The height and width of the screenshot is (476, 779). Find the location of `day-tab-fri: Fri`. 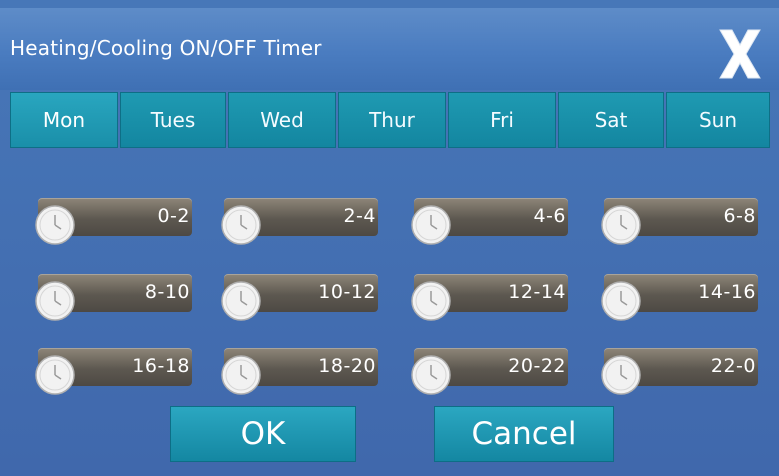

day-tab-fri: Fri is located at coordinates (502, 120).